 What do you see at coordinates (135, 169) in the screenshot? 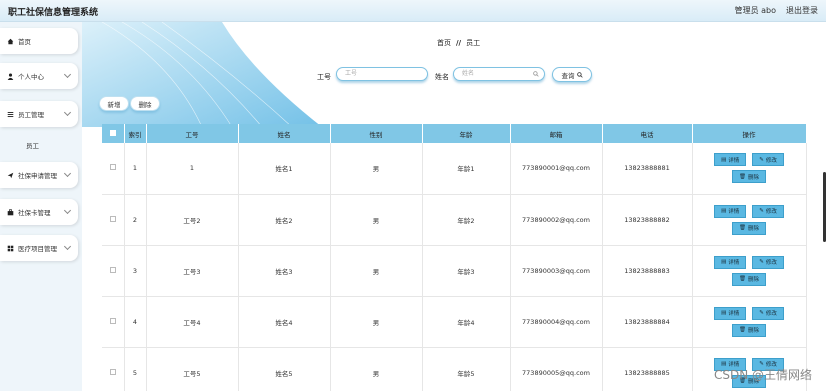
I see `cell-index: 1` at bounding box center [135, 169].